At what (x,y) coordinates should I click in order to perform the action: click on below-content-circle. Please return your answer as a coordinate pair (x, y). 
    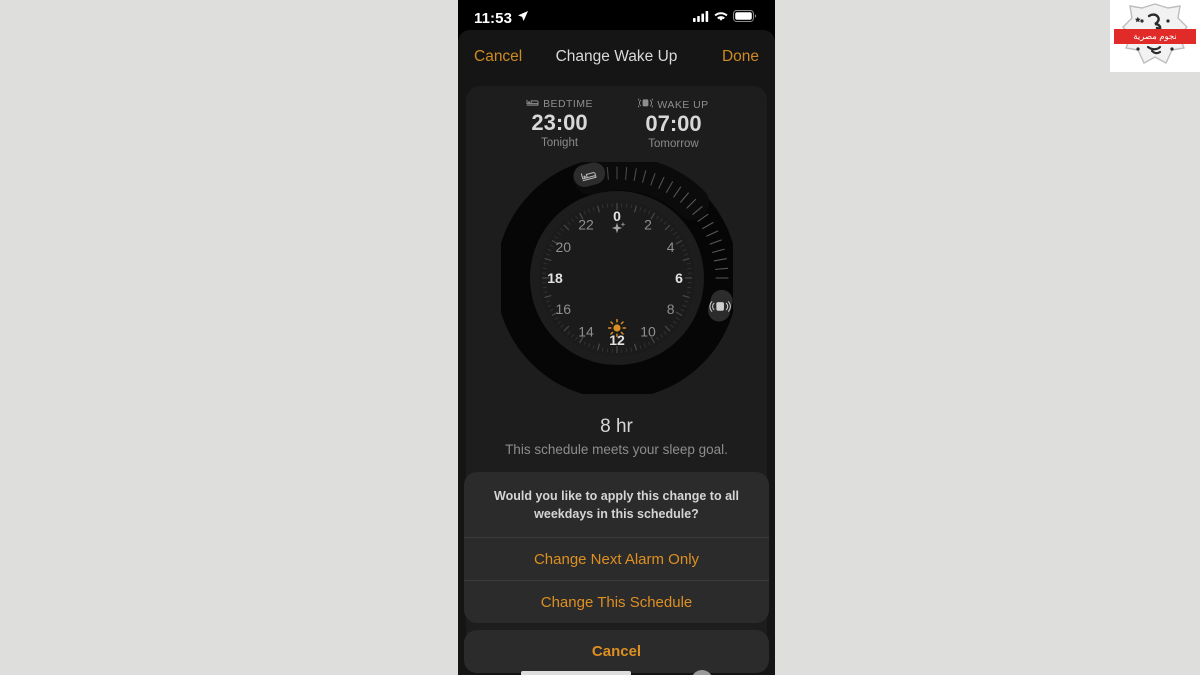
    Looking at the image, I should click on (701, 672).